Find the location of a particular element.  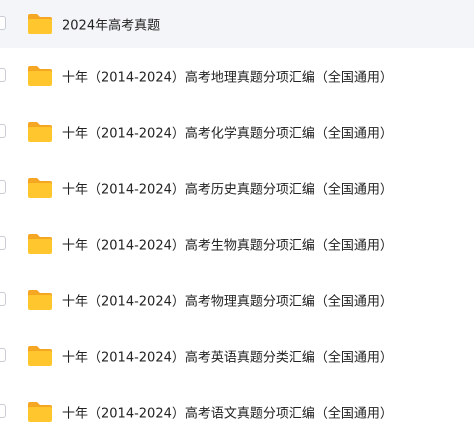

file-row-chinese: 十年（2014-2024）高考语文真题分项汇编（全国通用） is located at coordinates (237, 407).